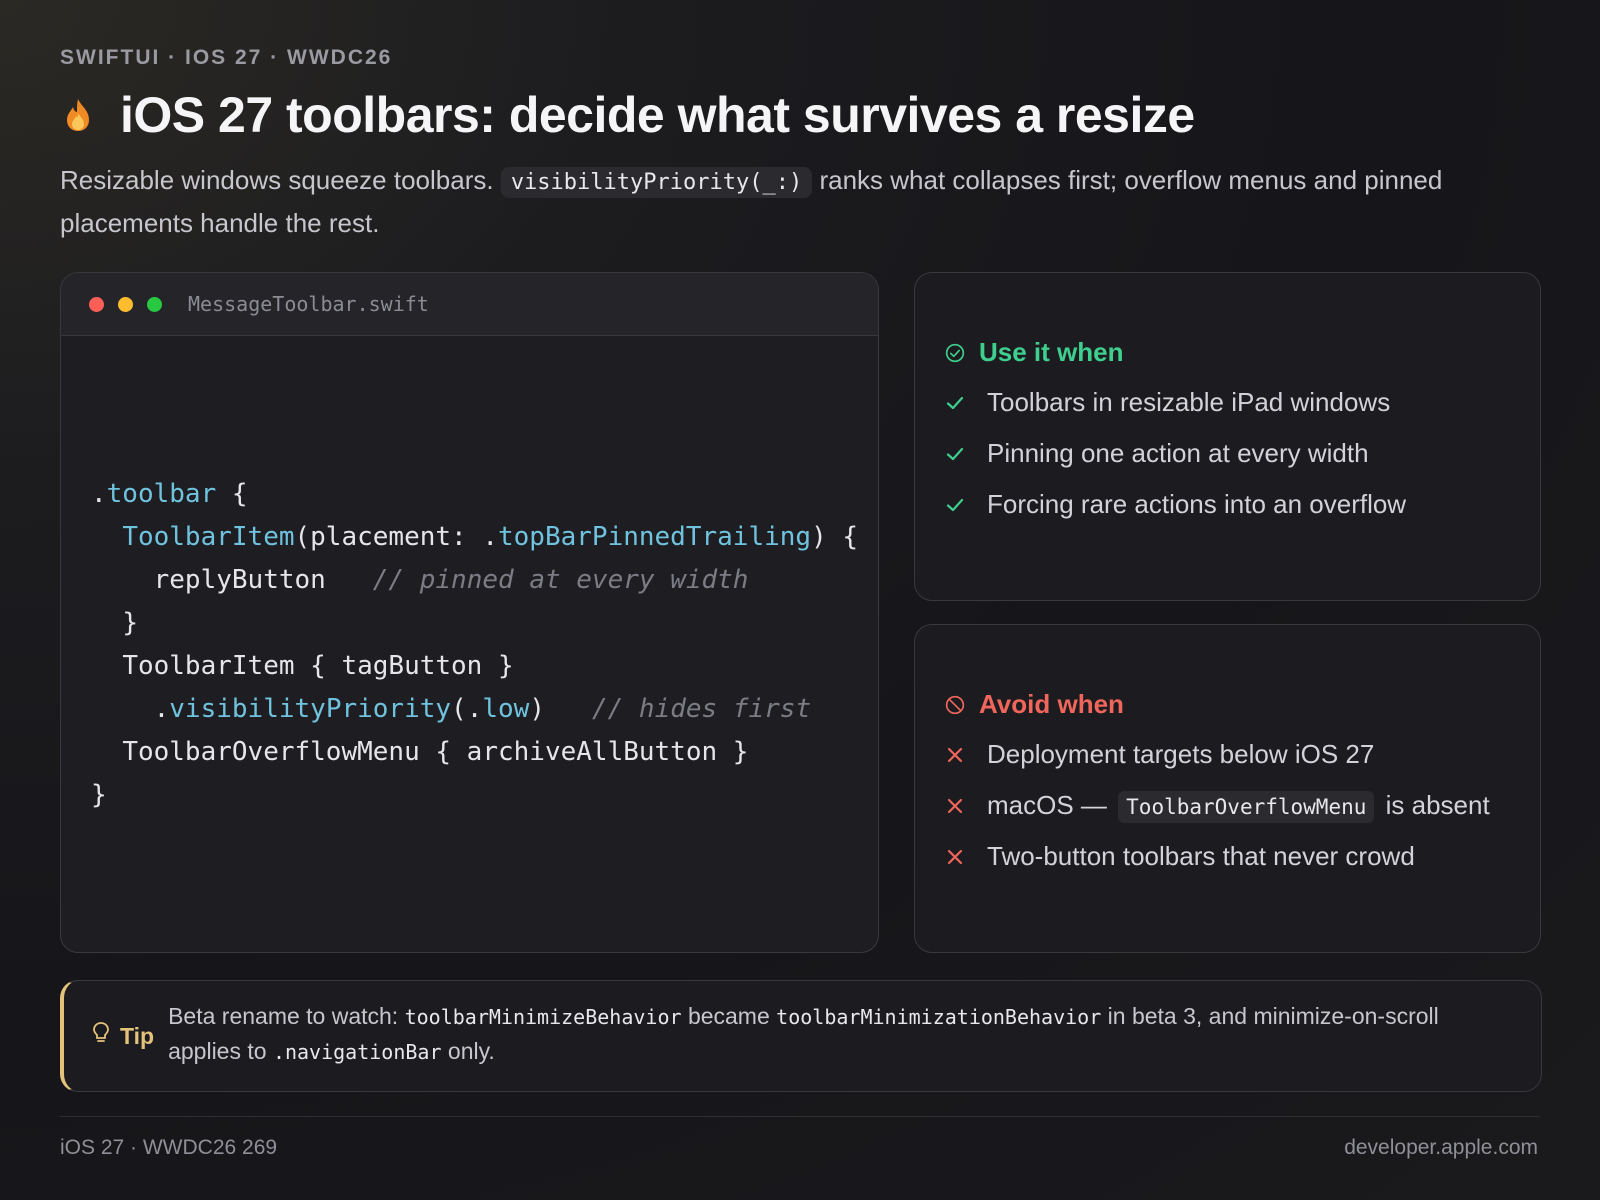 The width and height of the screenshot is (1600, 1200). I want to click on avoid-card-header: Avoid when, so click(1034, 704).